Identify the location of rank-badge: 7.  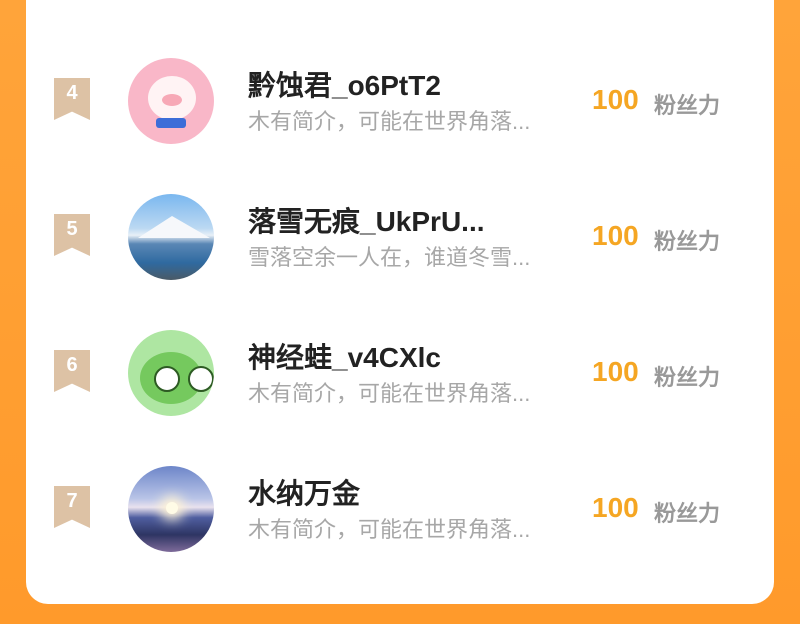
(72, 507).